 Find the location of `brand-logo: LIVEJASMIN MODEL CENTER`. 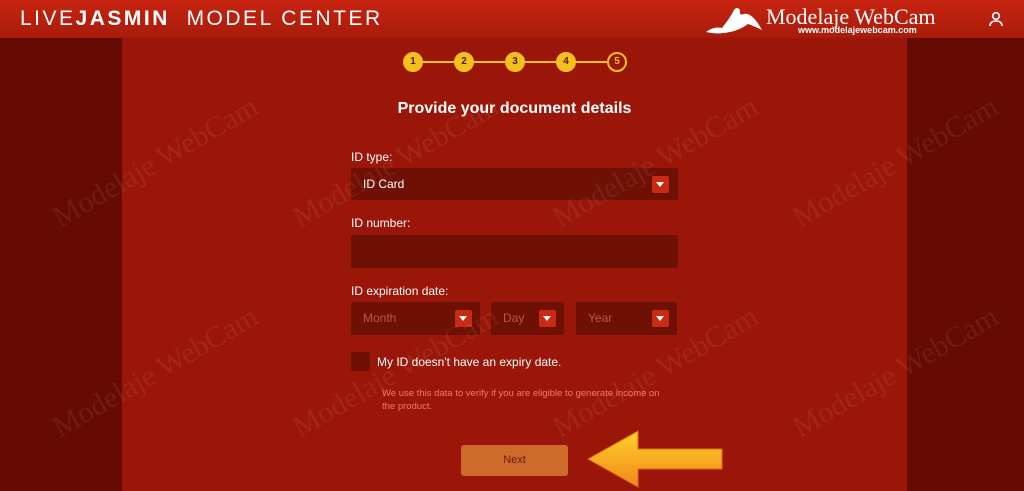

brand-logo: LIVEJASMIN MODEL CENTER is located at coordinates (201, 19).